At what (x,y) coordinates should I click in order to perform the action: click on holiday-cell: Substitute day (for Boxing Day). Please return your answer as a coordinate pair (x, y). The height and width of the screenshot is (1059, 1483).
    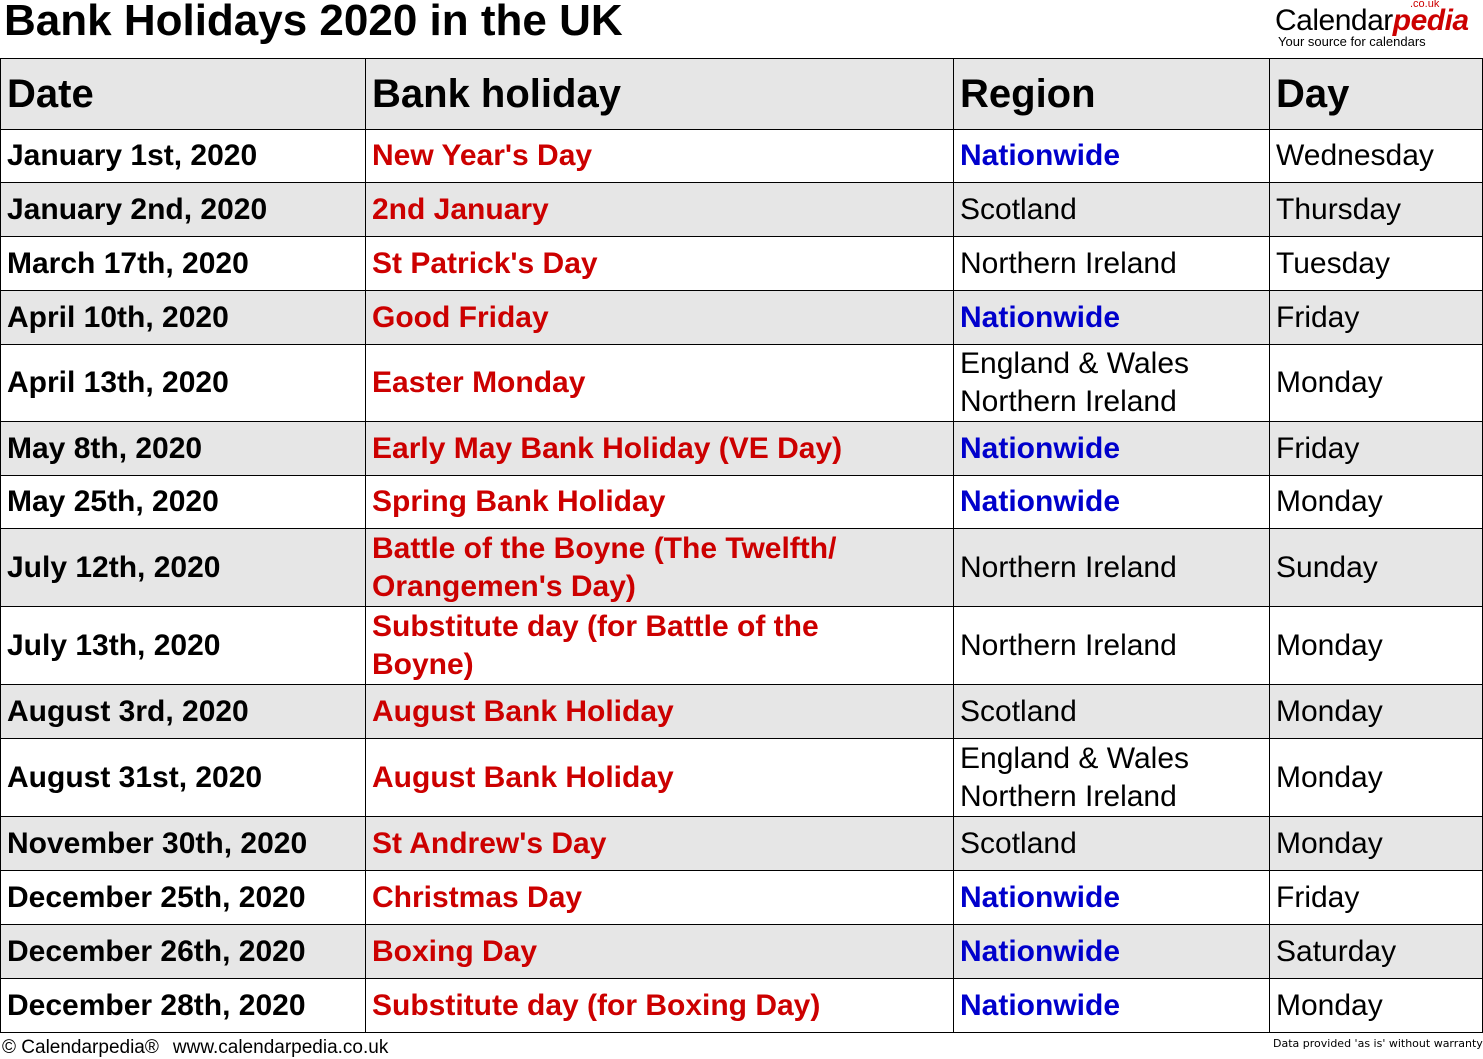
    Looking at the image, I should click on (659, 1005).